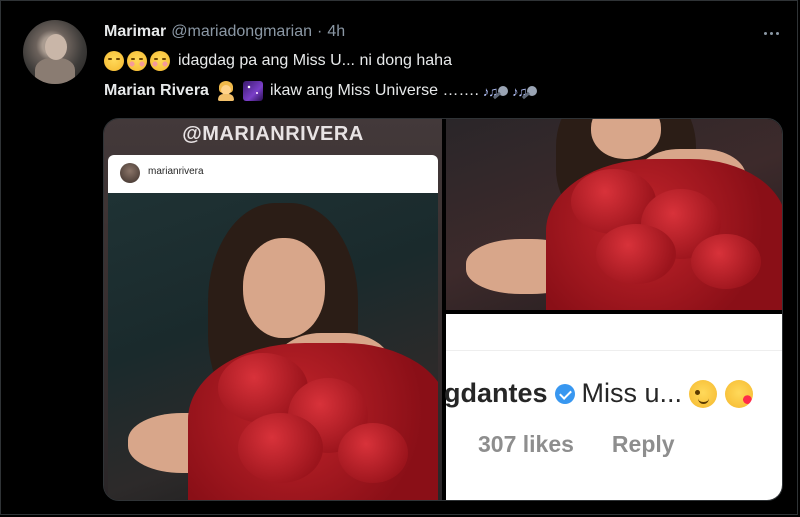 Image resolution: width=800 pixels, height=517 pixels. I want to click on tweet-text-2: ikaw ang Miss Universe ……., so click(374, 90).